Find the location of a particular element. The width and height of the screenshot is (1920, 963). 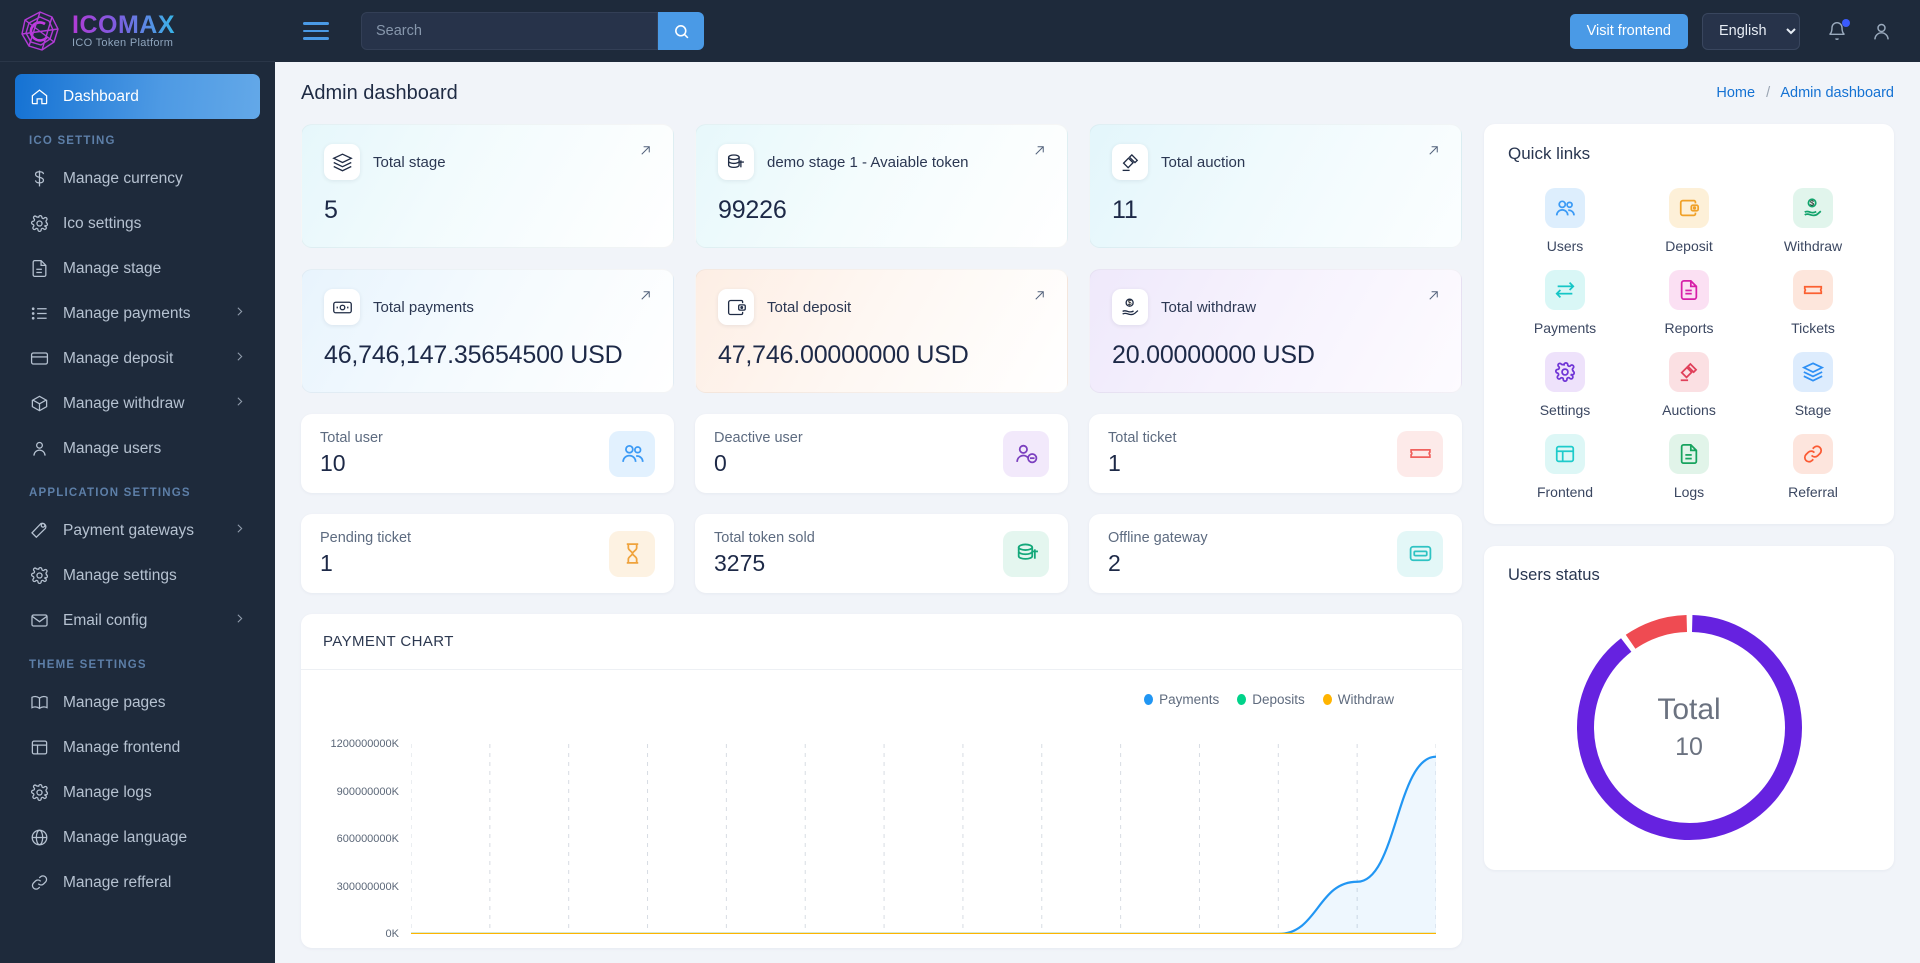

quick-link-referral: Referral is located at coordinates (1813, 467).